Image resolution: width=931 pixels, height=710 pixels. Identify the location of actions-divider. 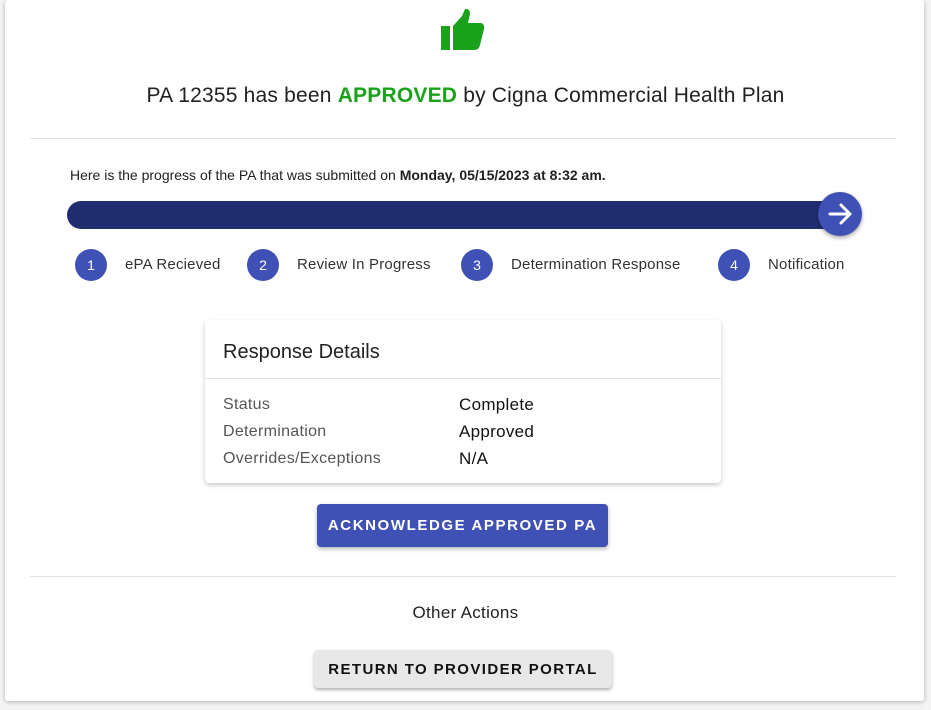
(463, 576).